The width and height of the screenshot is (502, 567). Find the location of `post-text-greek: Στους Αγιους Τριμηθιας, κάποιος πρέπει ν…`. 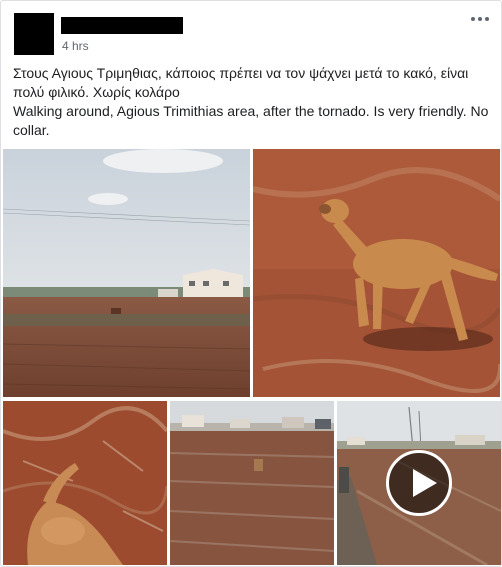

post-text-greek: Στους Αγιους Τριμηθιας, κάποιος πρέπει ν… is located at coordinates (241, 82).